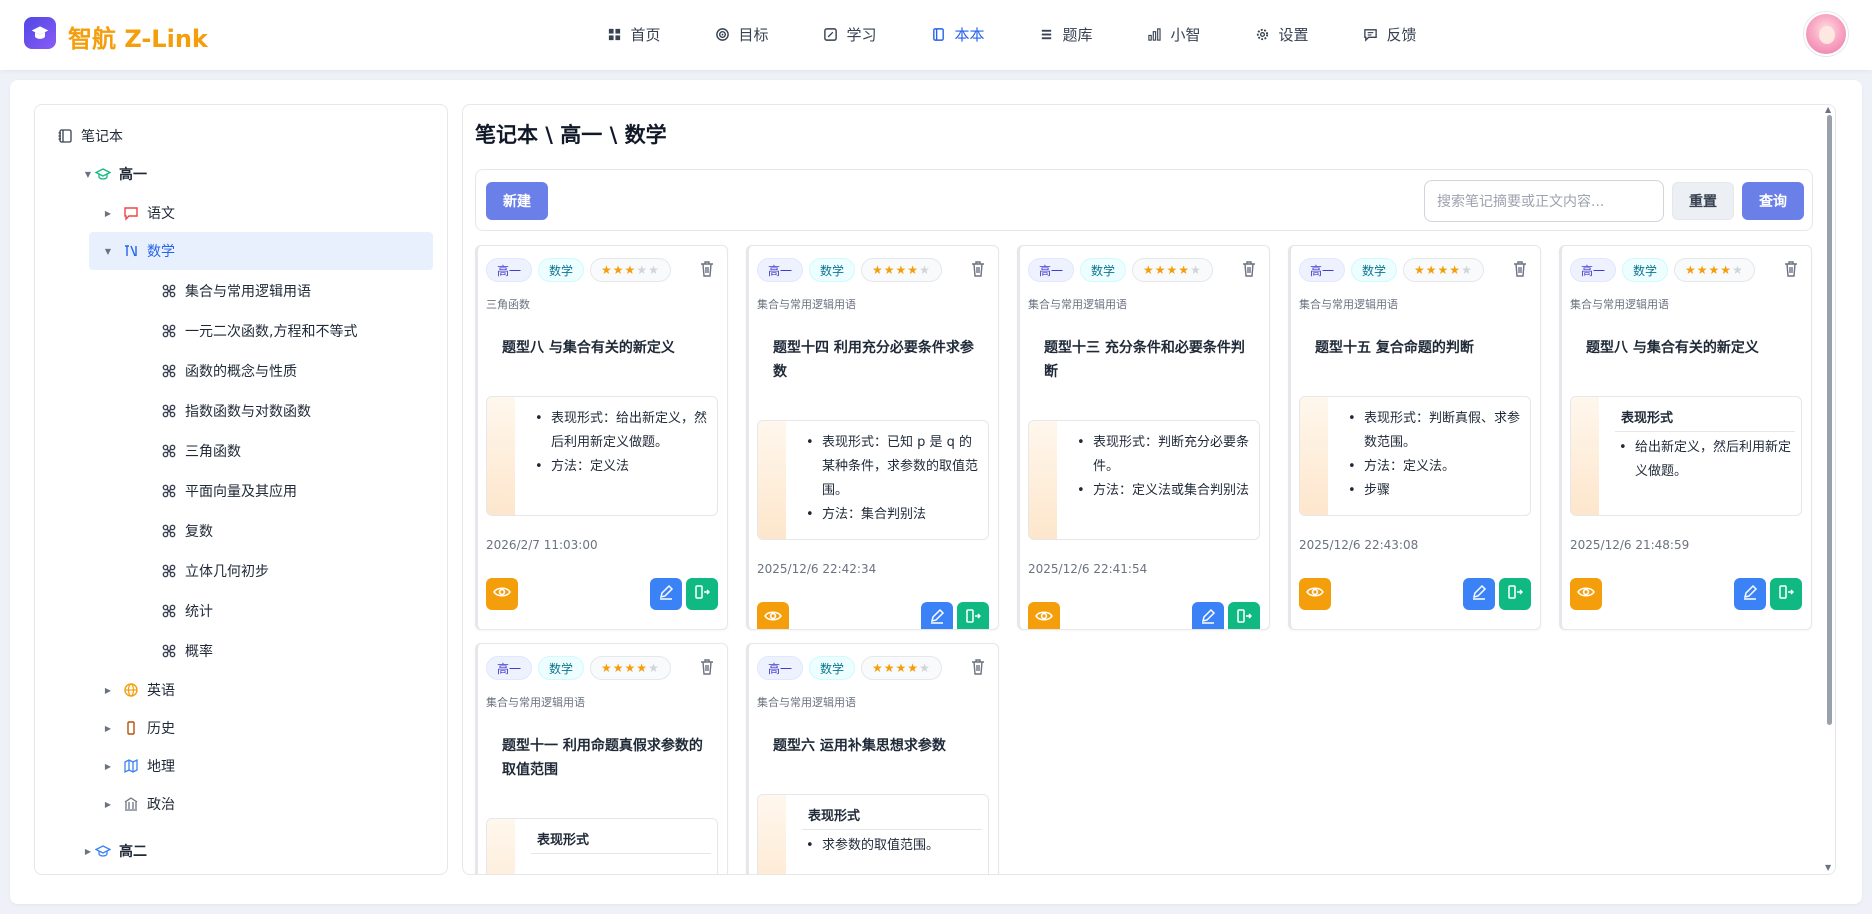 This screenshot has height=914, width=1872. I want to click on scrollbar: ▲ ▼, so click(1830, 489).